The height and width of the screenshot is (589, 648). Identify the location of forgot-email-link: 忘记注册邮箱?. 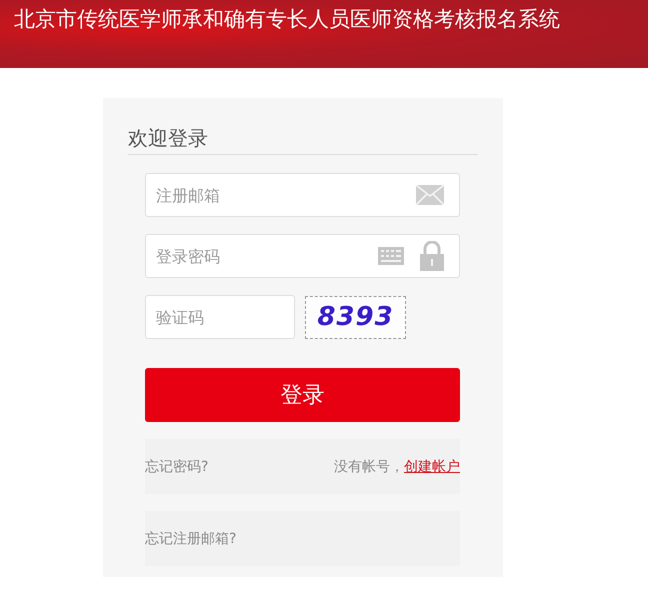
(190, 539).